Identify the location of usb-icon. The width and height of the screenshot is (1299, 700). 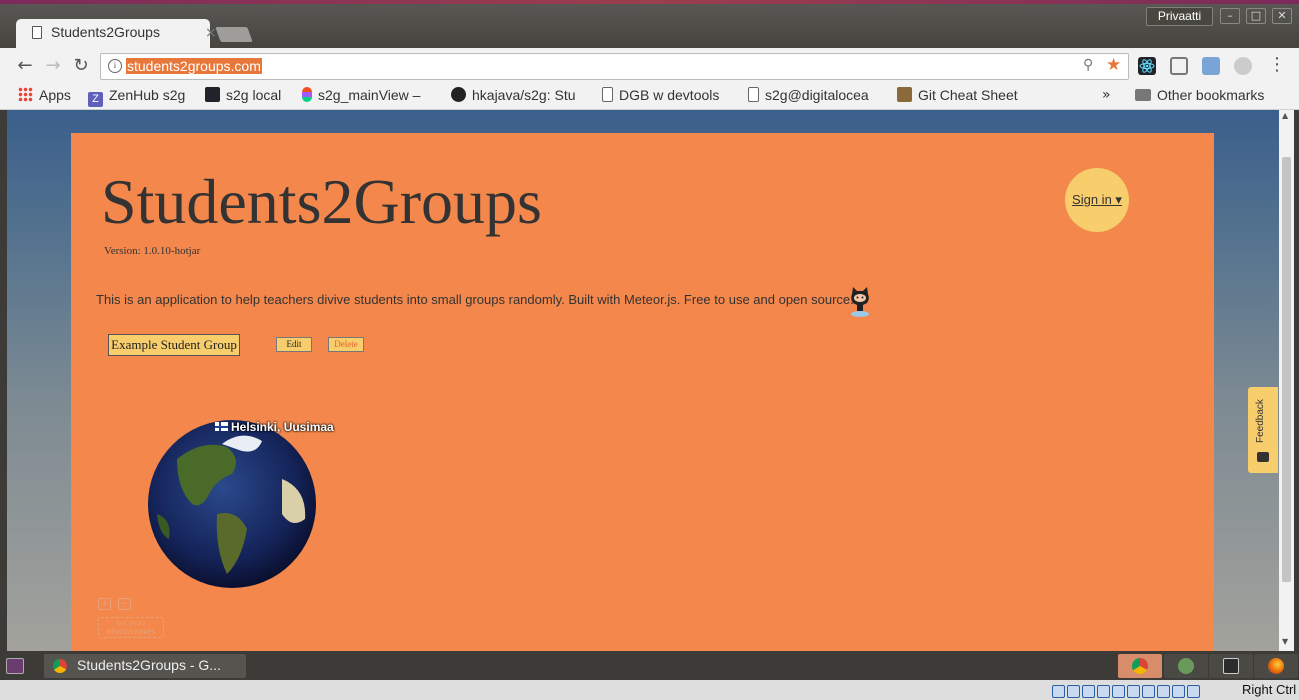
(1088, 691).